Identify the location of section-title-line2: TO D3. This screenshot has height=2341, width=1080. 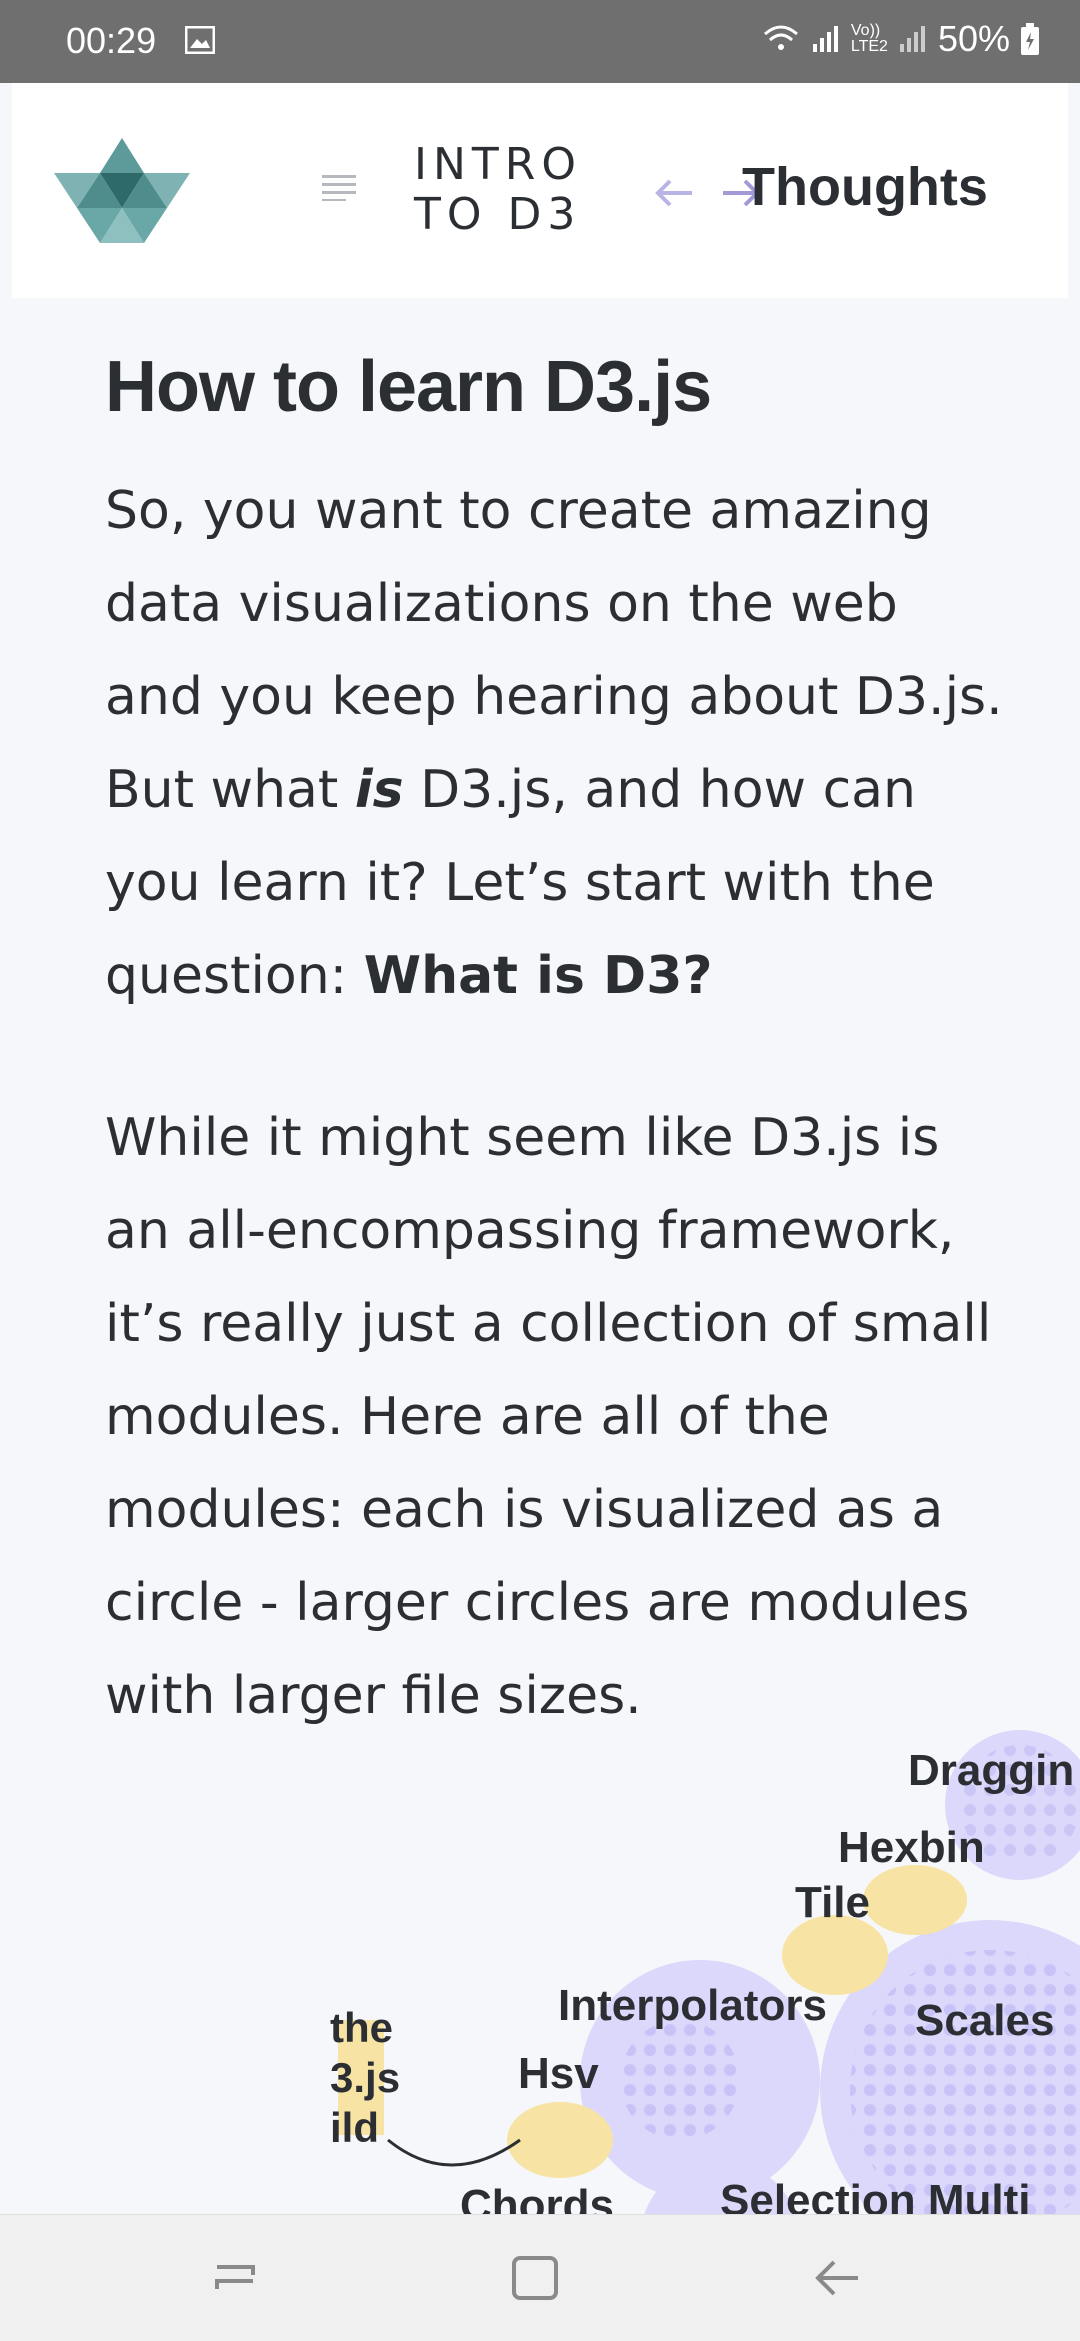
(498, 214).